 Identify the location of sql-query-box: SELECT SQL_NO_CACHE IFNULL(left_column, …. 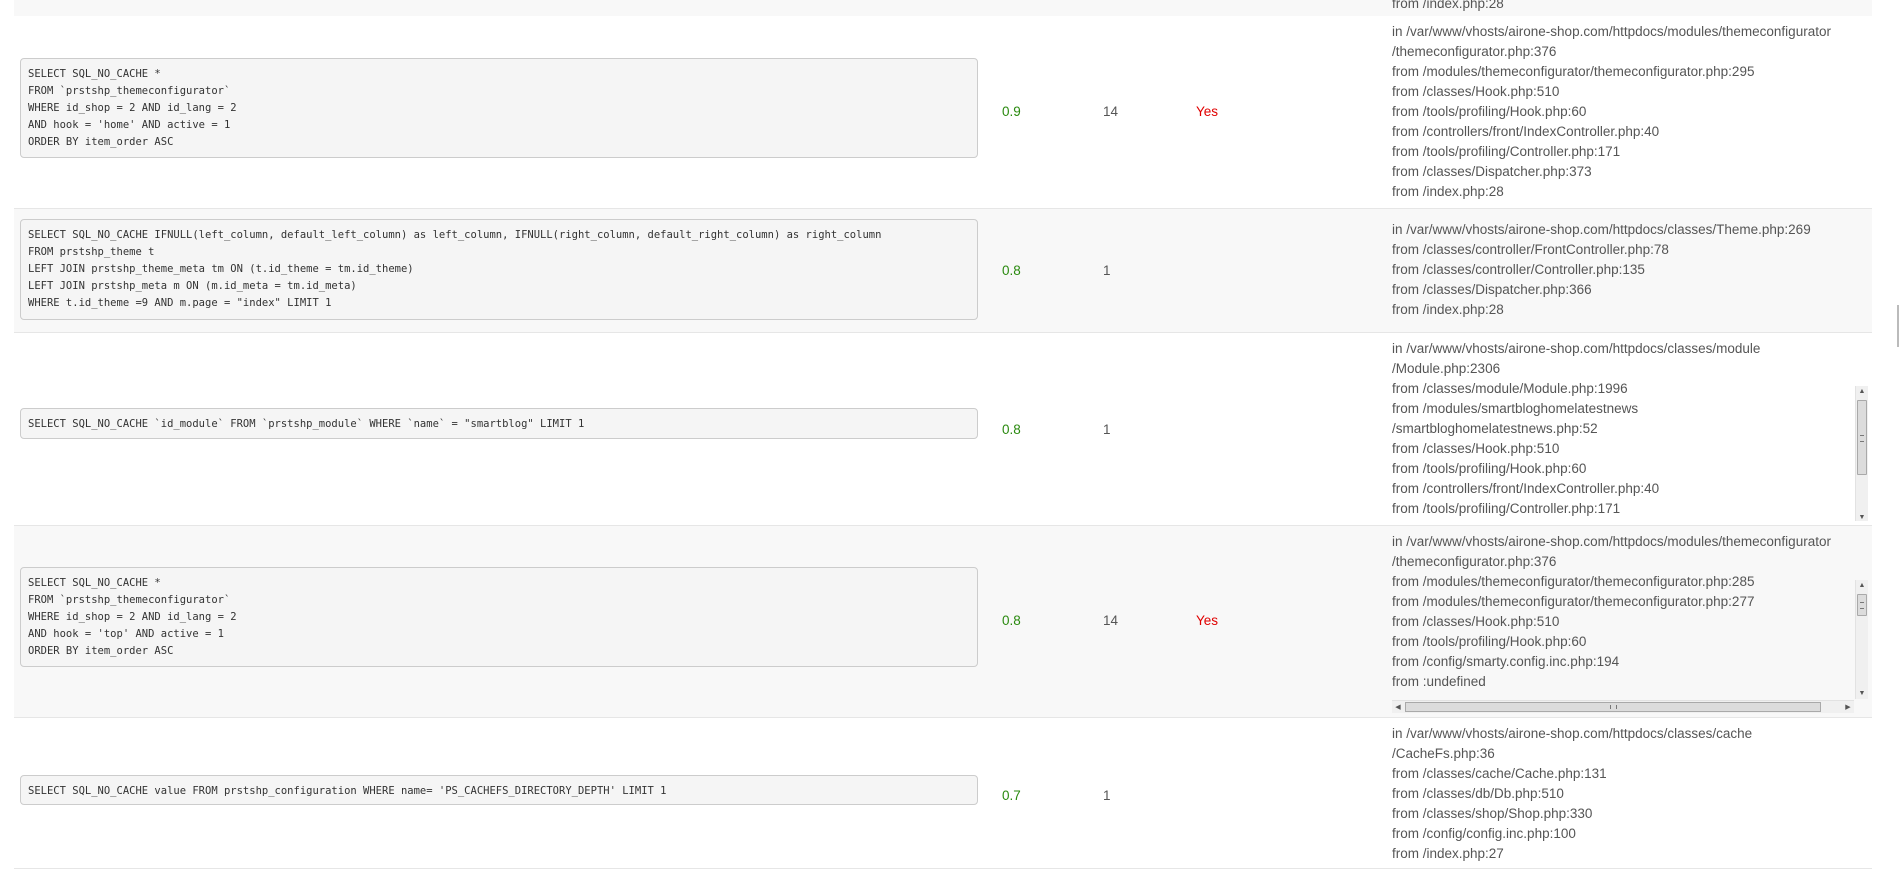
(499, 269).